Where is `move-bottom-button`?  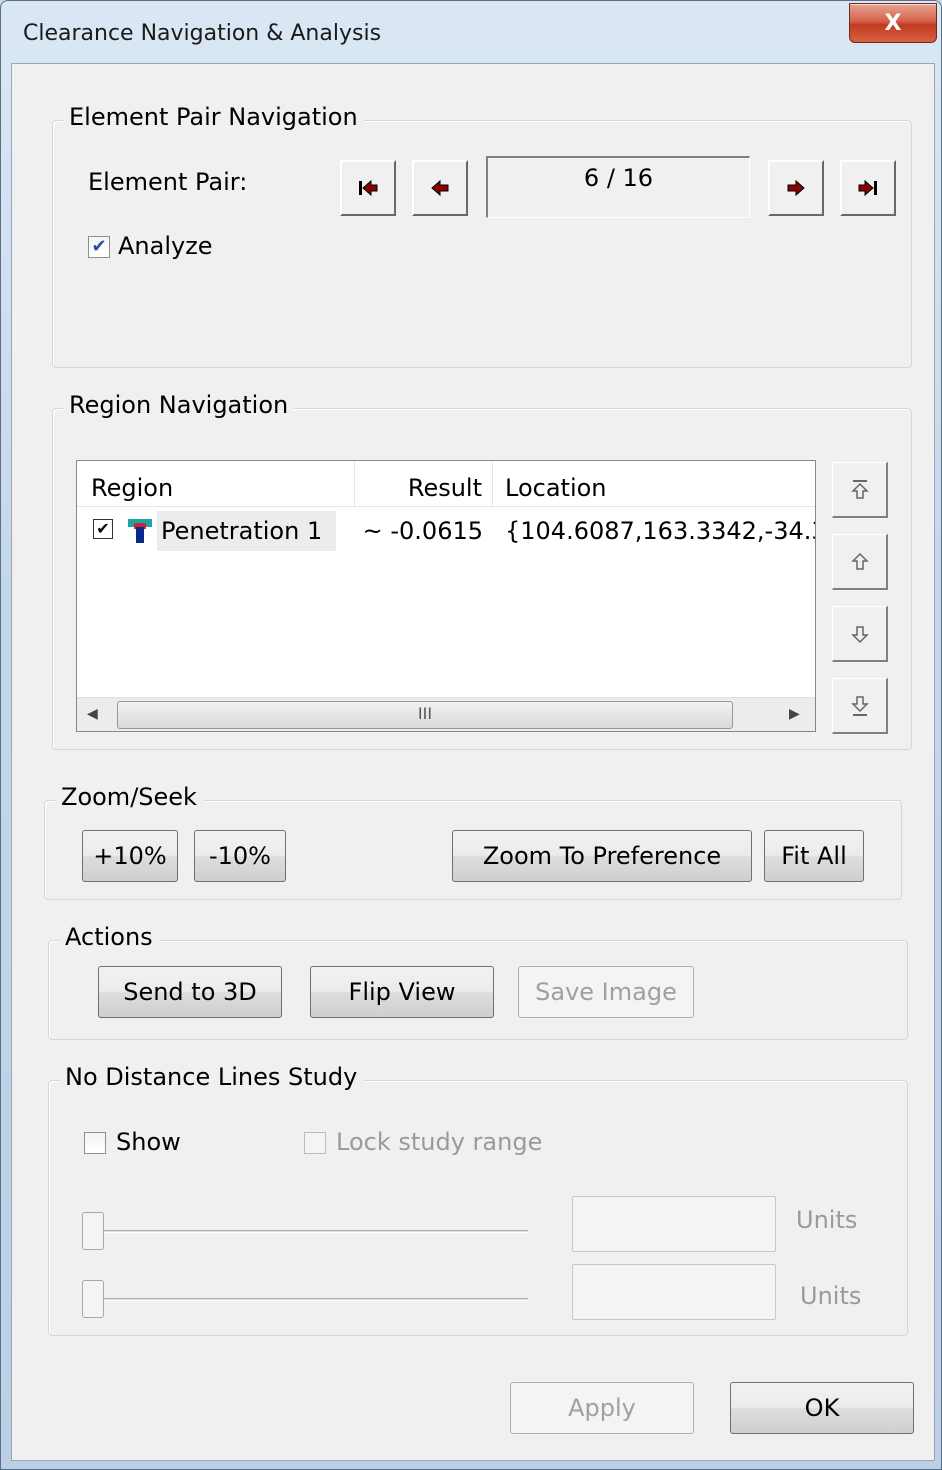 move-bottom-button is located at coordinates (860, 706).